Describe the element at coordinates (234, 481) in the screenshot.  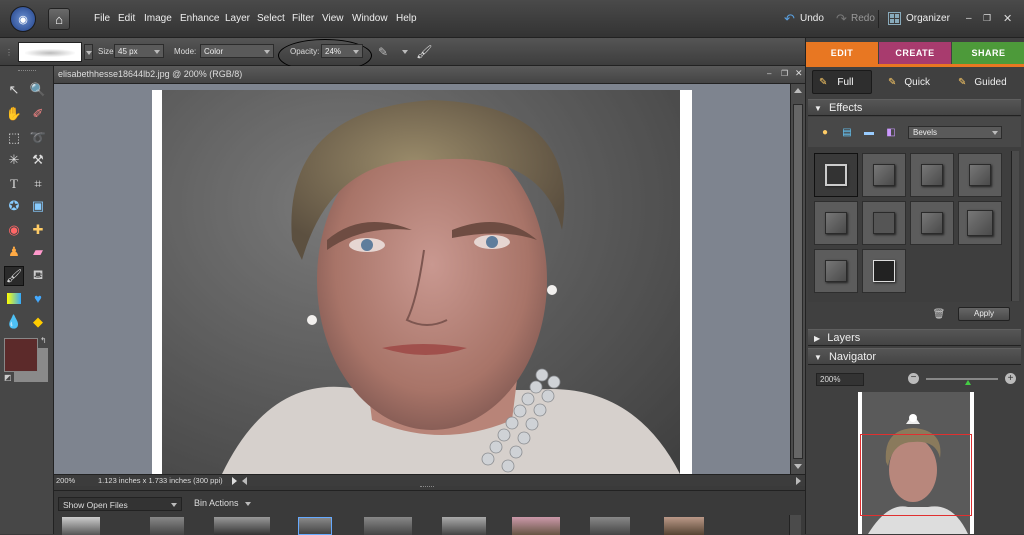
I see `status-menu-arrow-icon` at that location.